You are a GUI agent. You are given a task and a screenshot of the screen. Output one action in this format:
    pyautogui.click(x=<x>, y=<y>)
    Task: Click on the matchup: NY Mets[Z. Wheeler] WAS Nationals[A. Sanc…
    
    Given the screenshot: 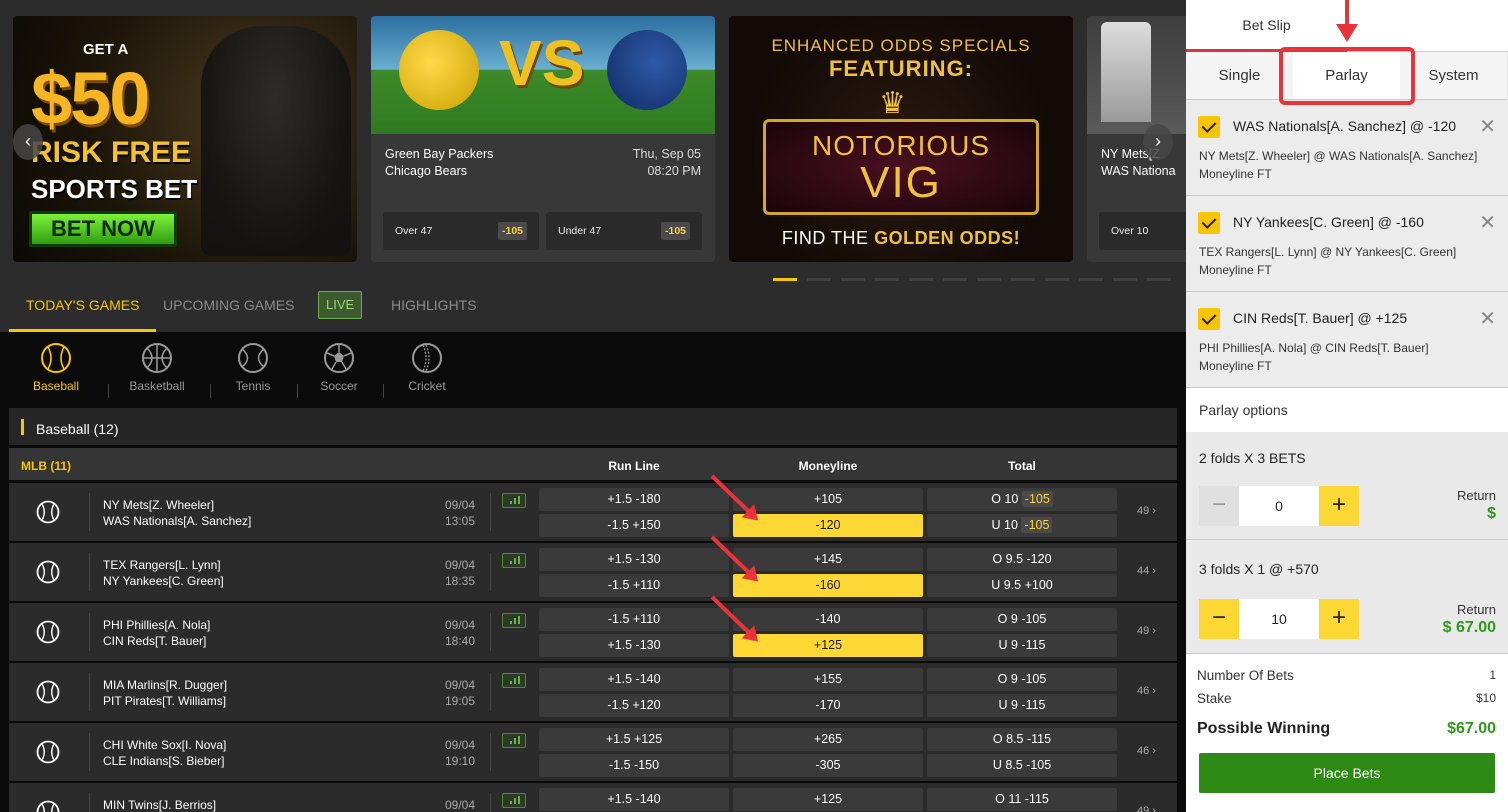 What is the action you would take?
    pyautogui.click(x=177, y=513)
    